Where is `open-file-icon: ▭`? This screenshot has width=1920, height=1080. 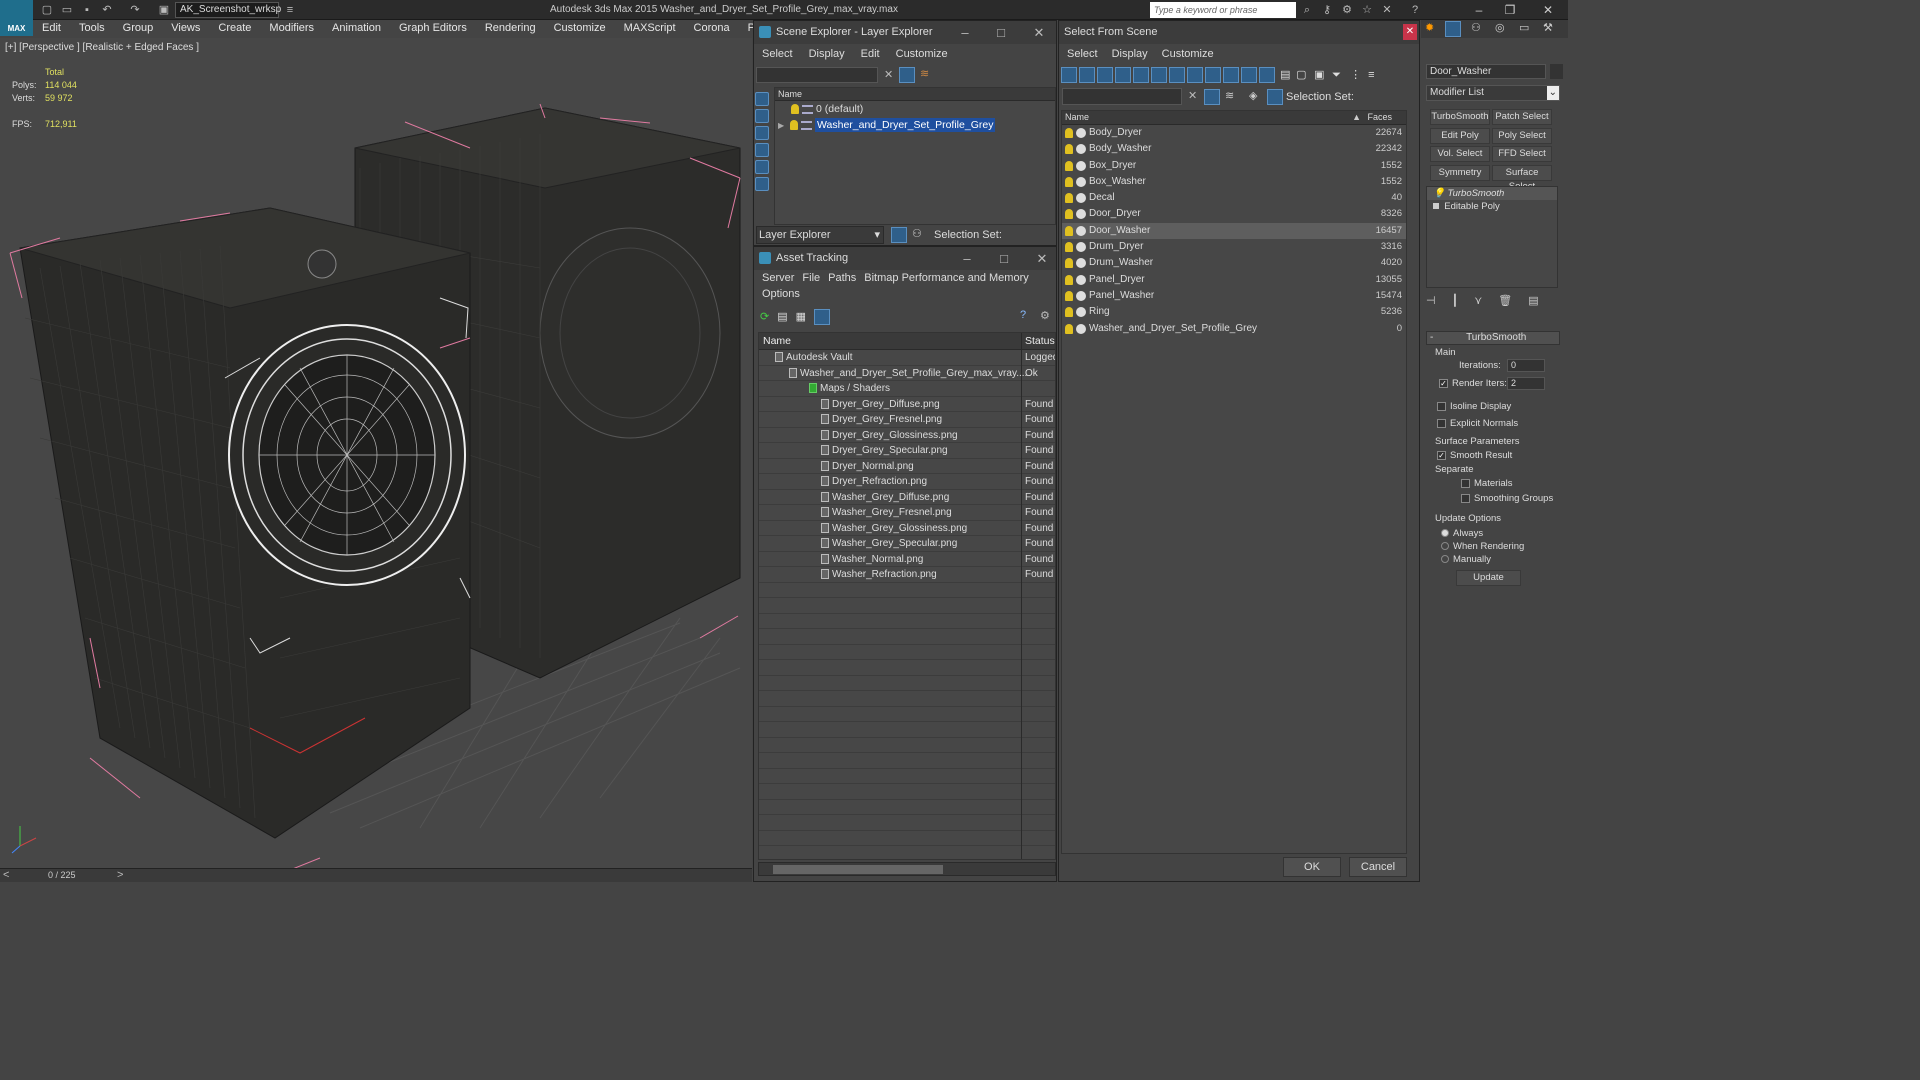
open-file-icon: ▭ is located at coordinates (67, 10).